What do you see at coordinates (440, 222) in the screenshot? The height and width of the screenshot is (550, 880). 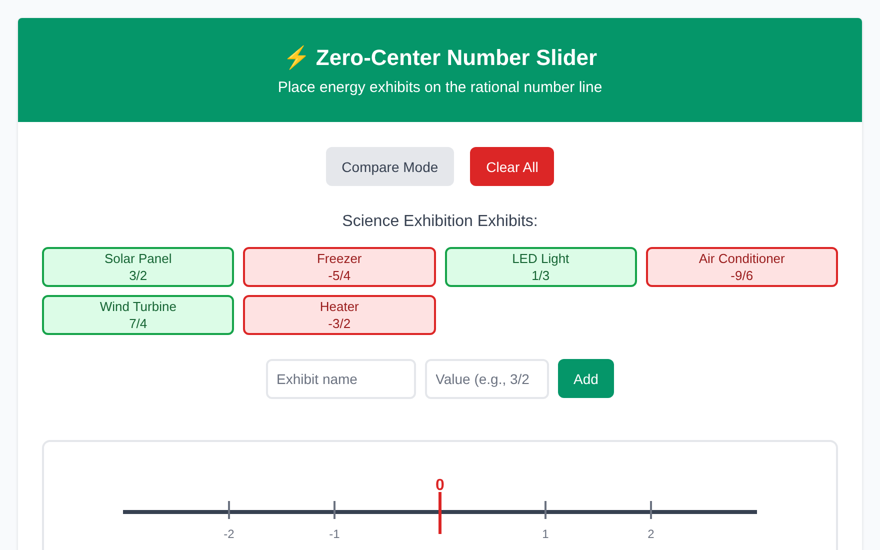 I see `exhibits-heading: Science Exhibition Exhibits:` at bounding box center [440, 222].